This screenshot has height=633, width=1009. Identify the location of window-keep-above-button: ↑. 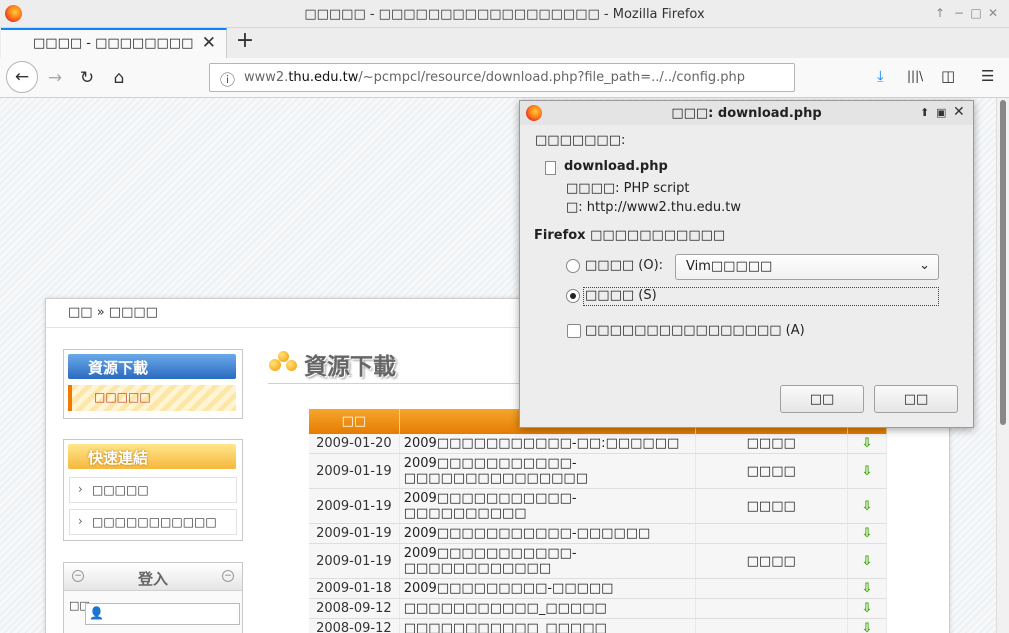
(940, 13).